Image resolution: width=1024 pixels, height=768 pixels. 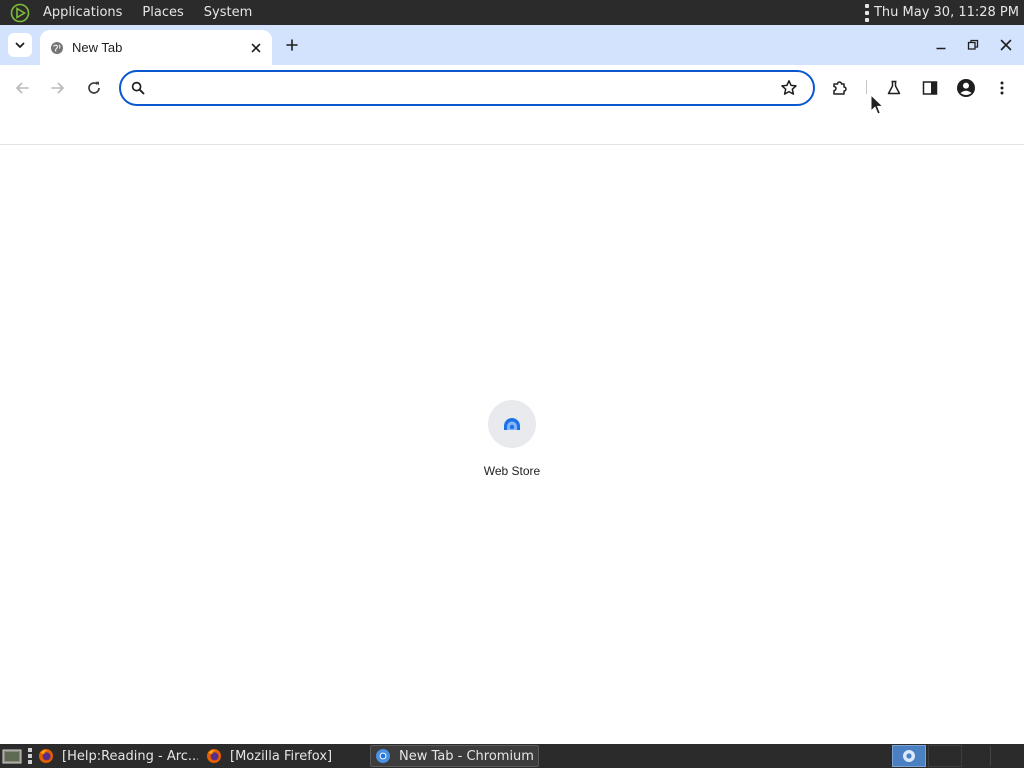 I want to click on close-window-button, so click(x=1006, y=45).